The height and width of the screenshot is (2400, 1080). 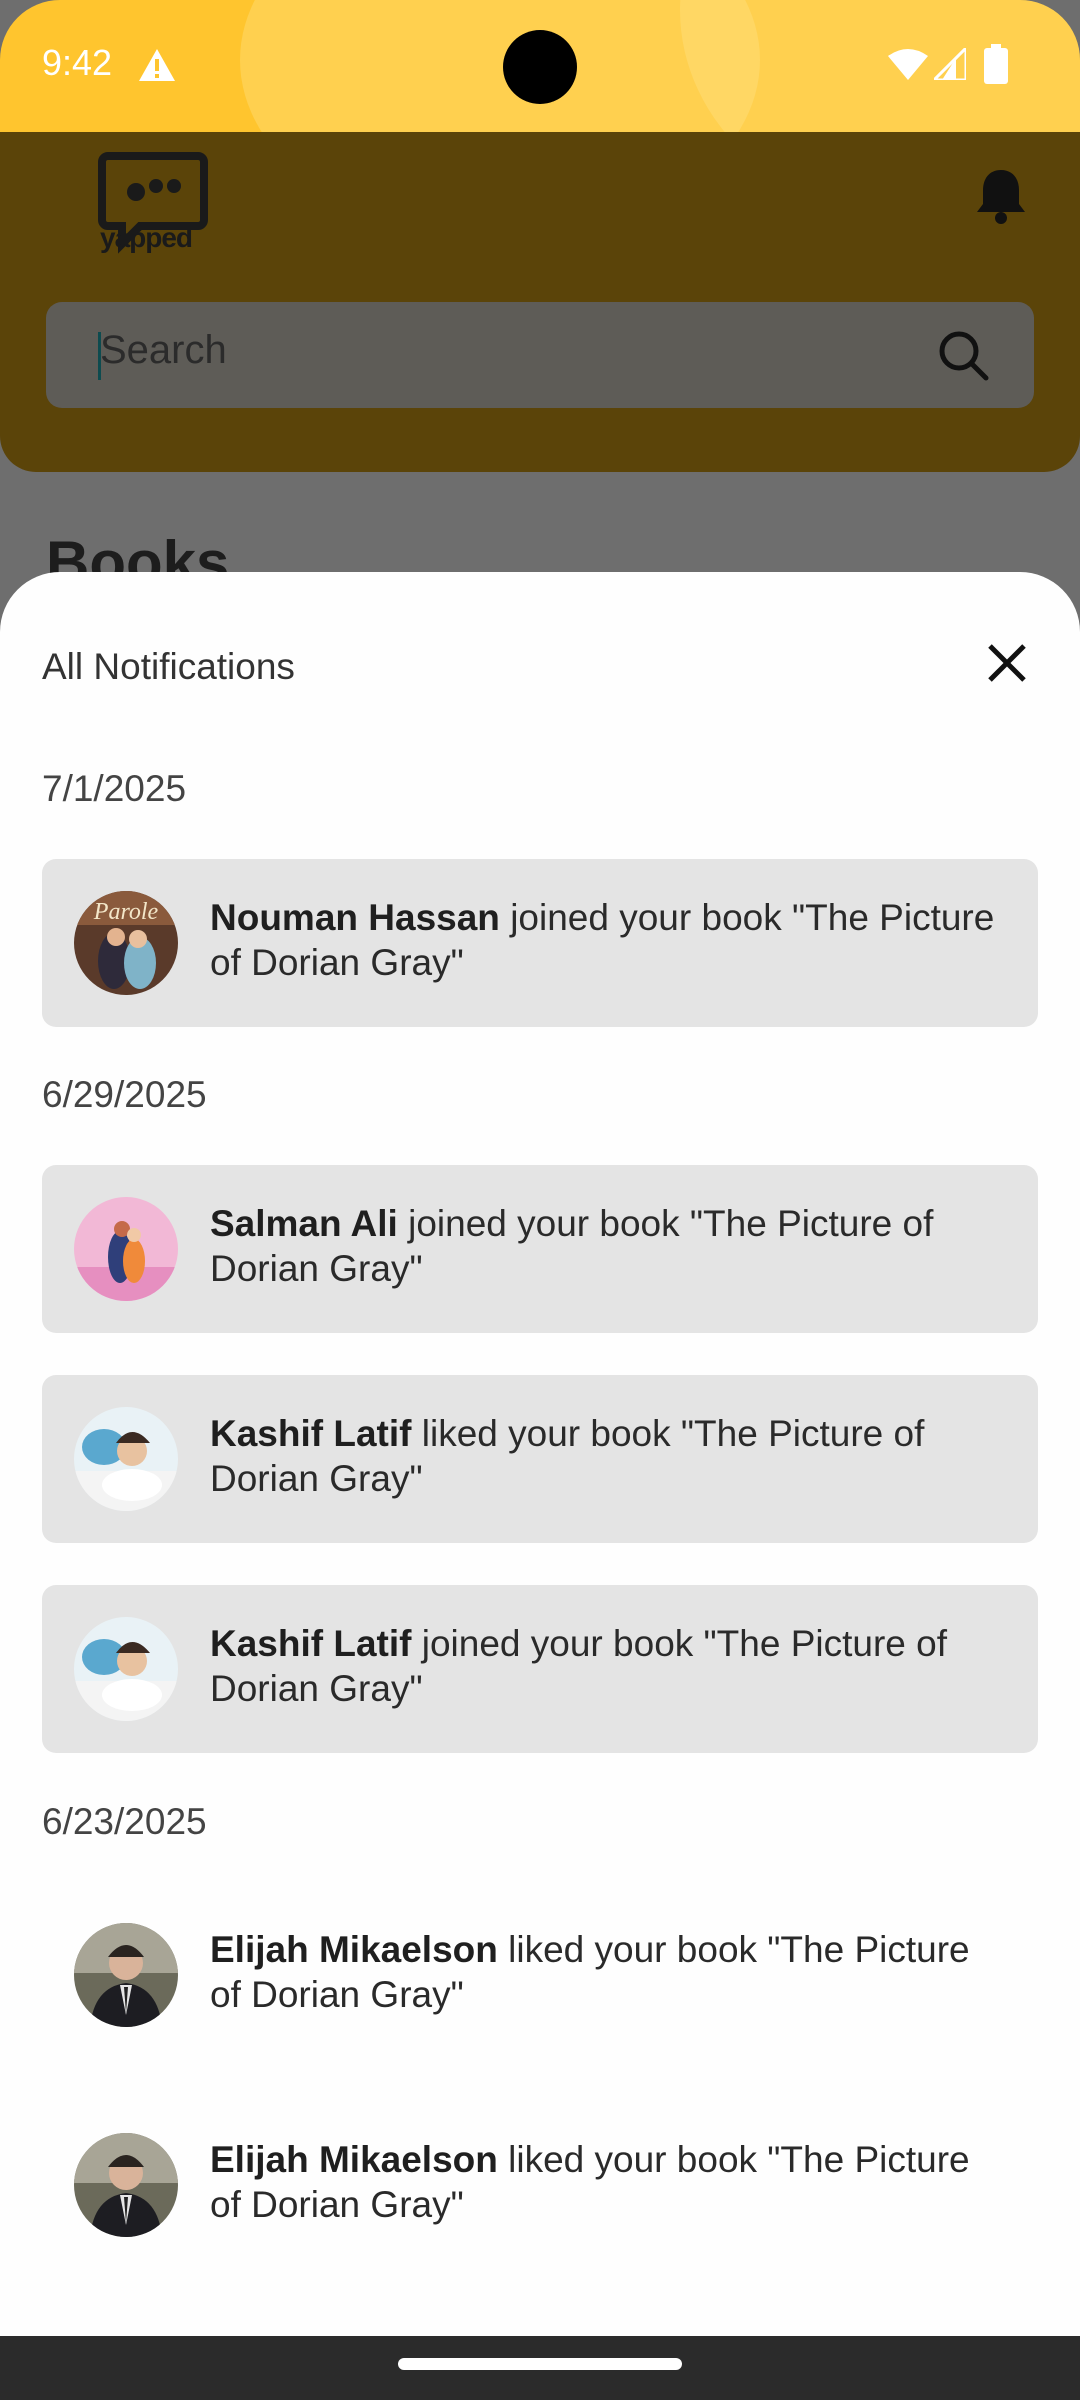 I want to click on sheet-title: All Notifications, so click(x=168, y=666).